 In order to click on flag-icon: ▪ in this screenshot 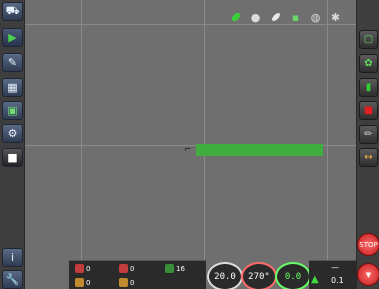, I will do `click(295, 17)`.